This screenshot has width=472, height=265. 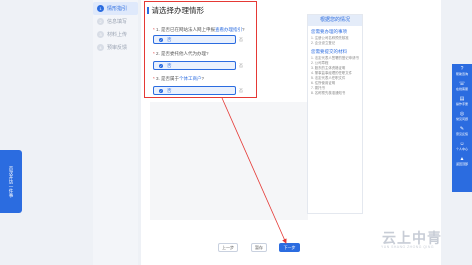 What do you see at coordinates (11, 181) in the screenshot?
I see `left-promo-widget: 首次开店一件事` at bounding box center [11, 181].